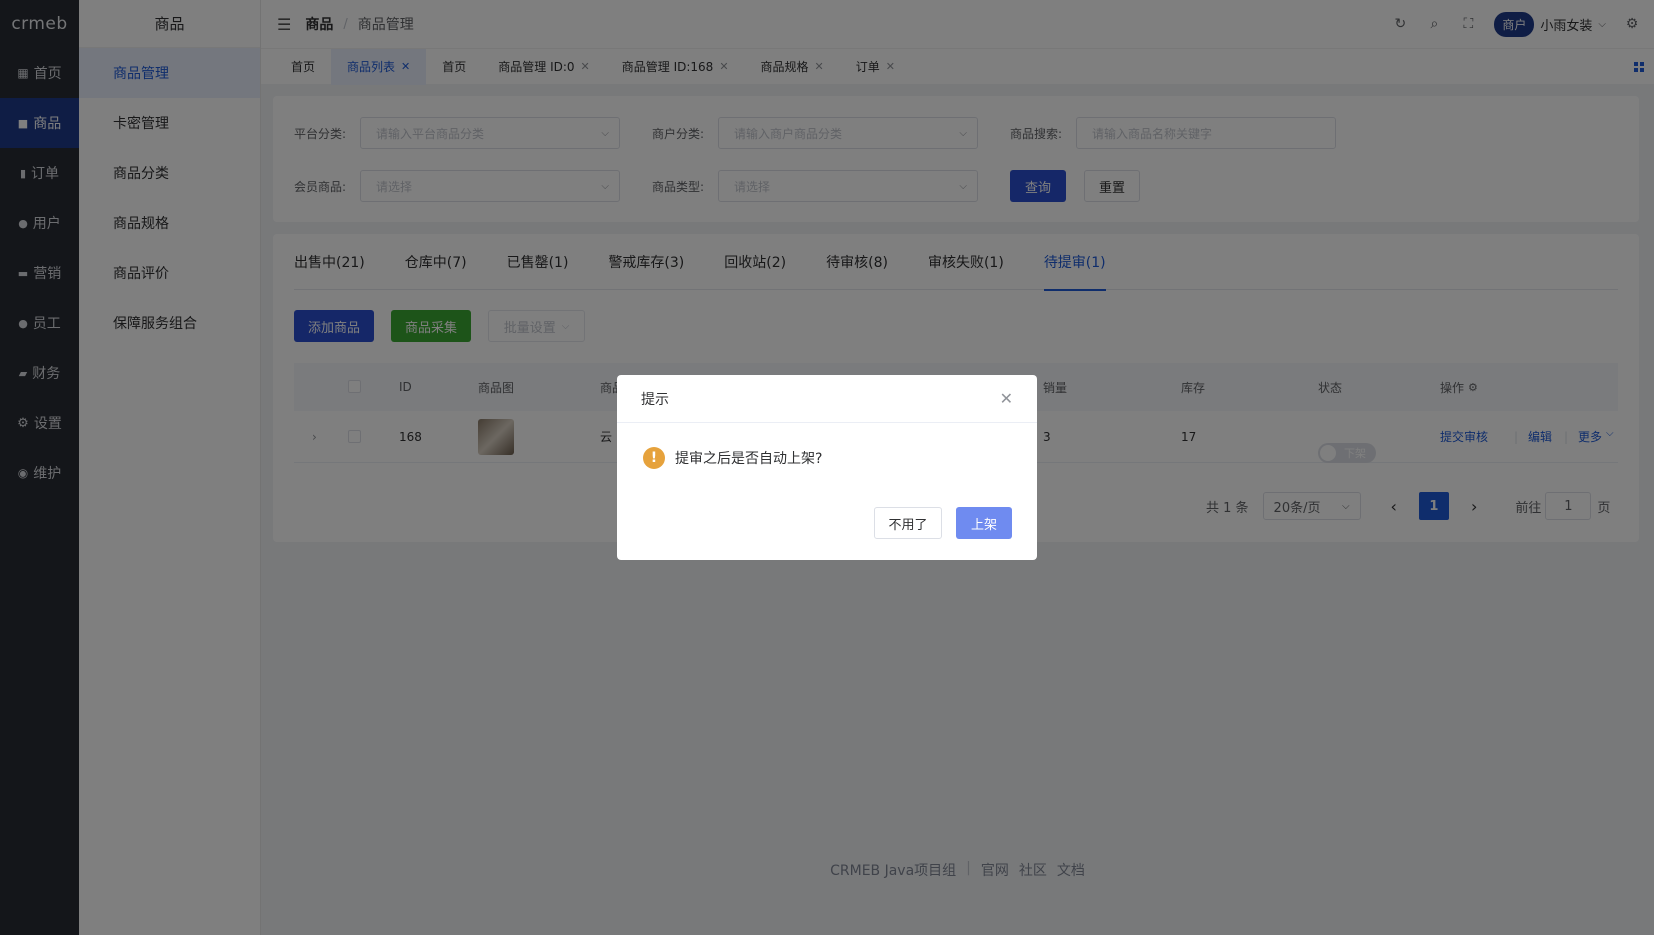  What do you see at coordinates (827, 458) in the screenshot?
I see `dialog-body: ! 提审之后是否自动上架?` at bounding box center [827, 458].